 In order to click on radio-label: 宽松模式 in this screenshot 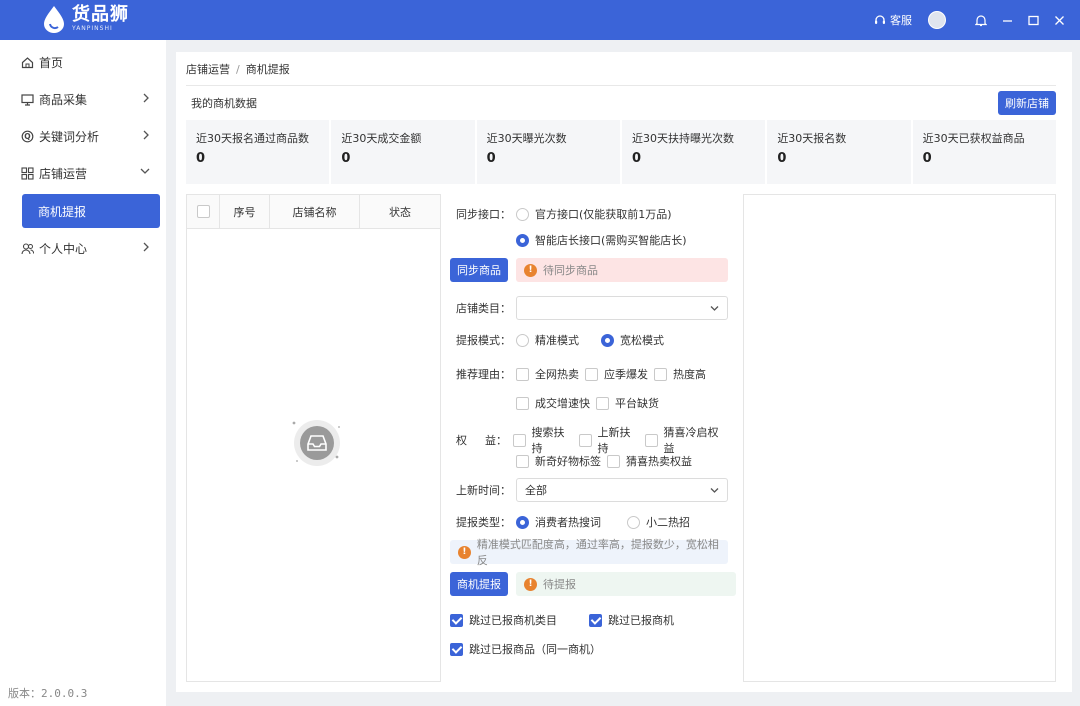, I will do `click(642, 340)`.